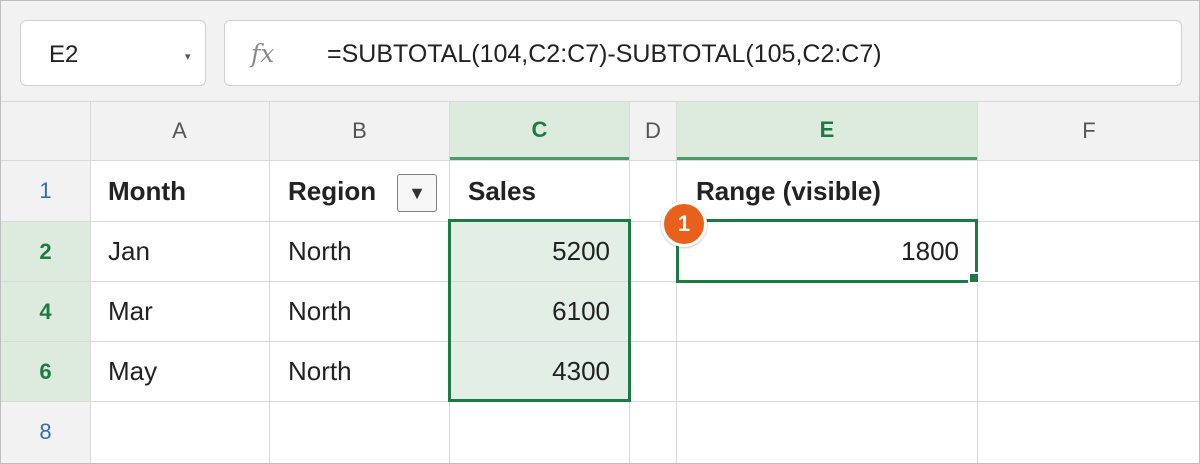 The width and height of the screenshot is (1200, 464). I want to click on filter-dropdown-icon: ▼, so click(417, 193).